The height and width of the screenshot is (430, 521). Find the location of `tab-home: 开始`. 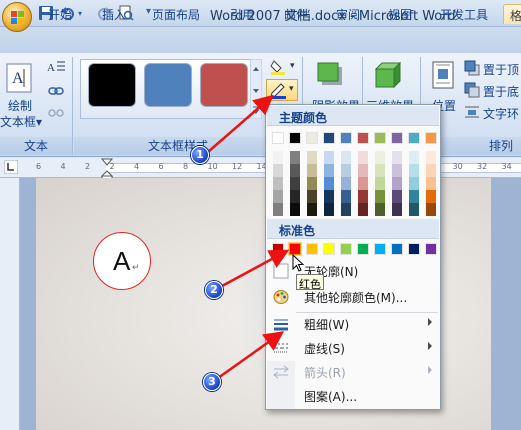

tab-home: 开始 is located at coordinates (60, 14).